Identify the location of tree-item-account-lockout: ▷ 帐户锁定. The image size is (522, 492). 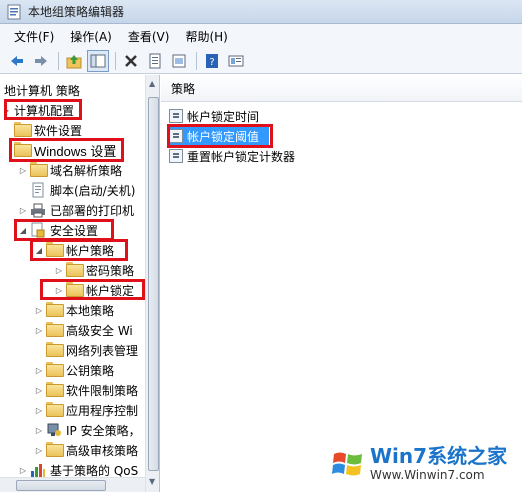
(94, 290).